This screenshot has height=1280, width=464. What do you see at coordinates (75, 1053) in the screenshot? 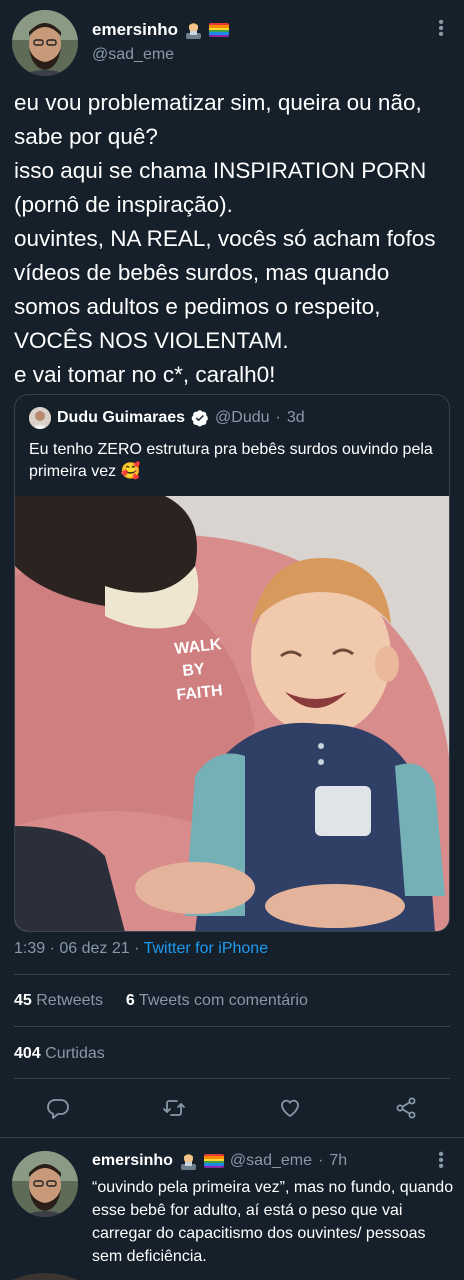
I see `likes-label: Curtidas` at bounding box center [75, 1053].